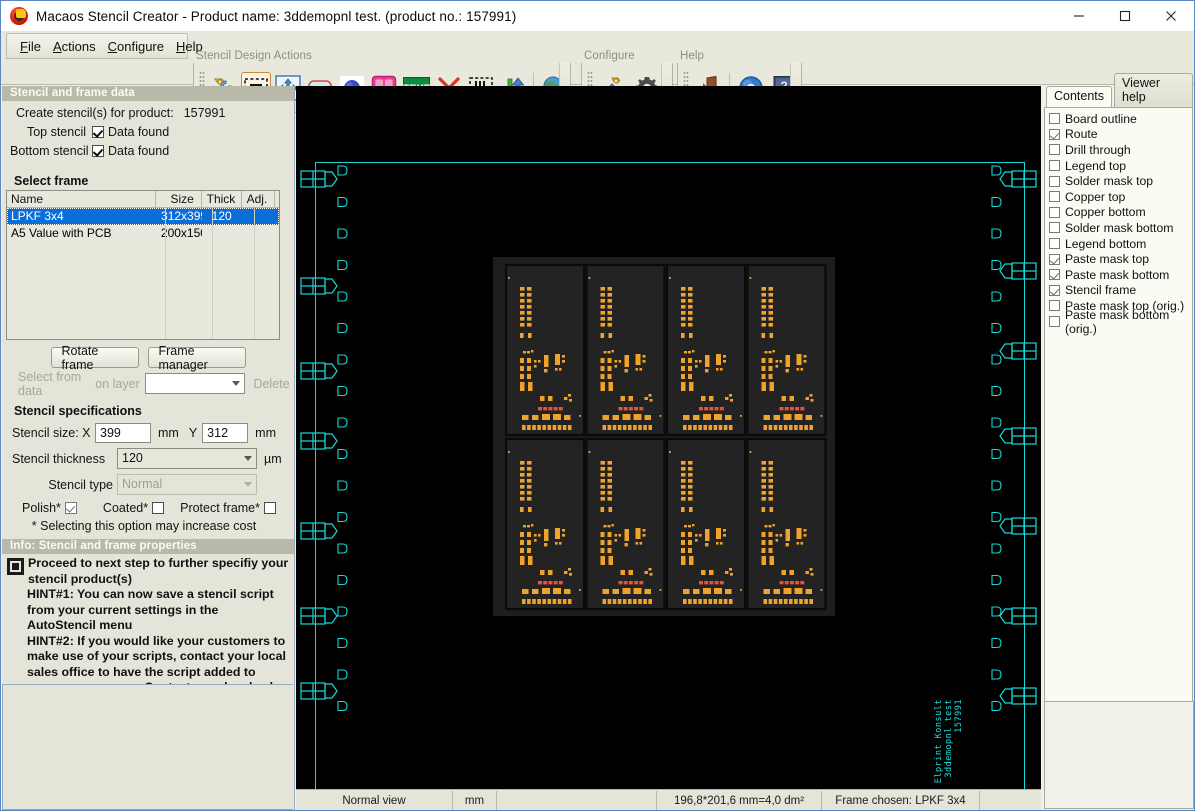  I want to click on cell-extra, so click(277, 216).